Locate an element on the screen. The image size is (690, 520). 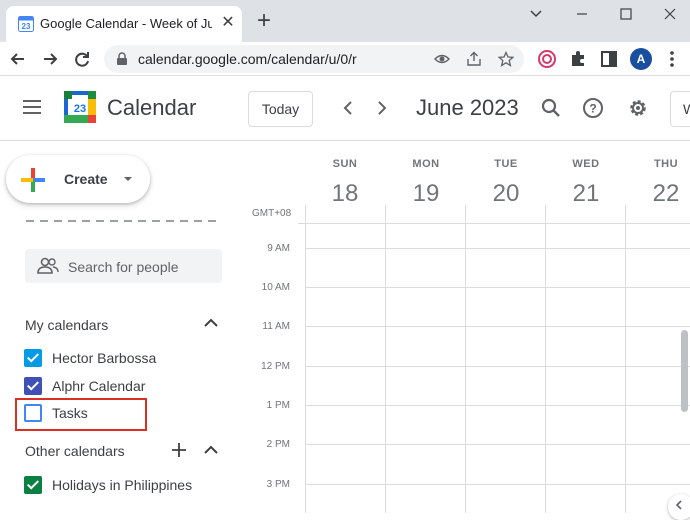
day-number-18: 18 is located at coordinates (345, 194).